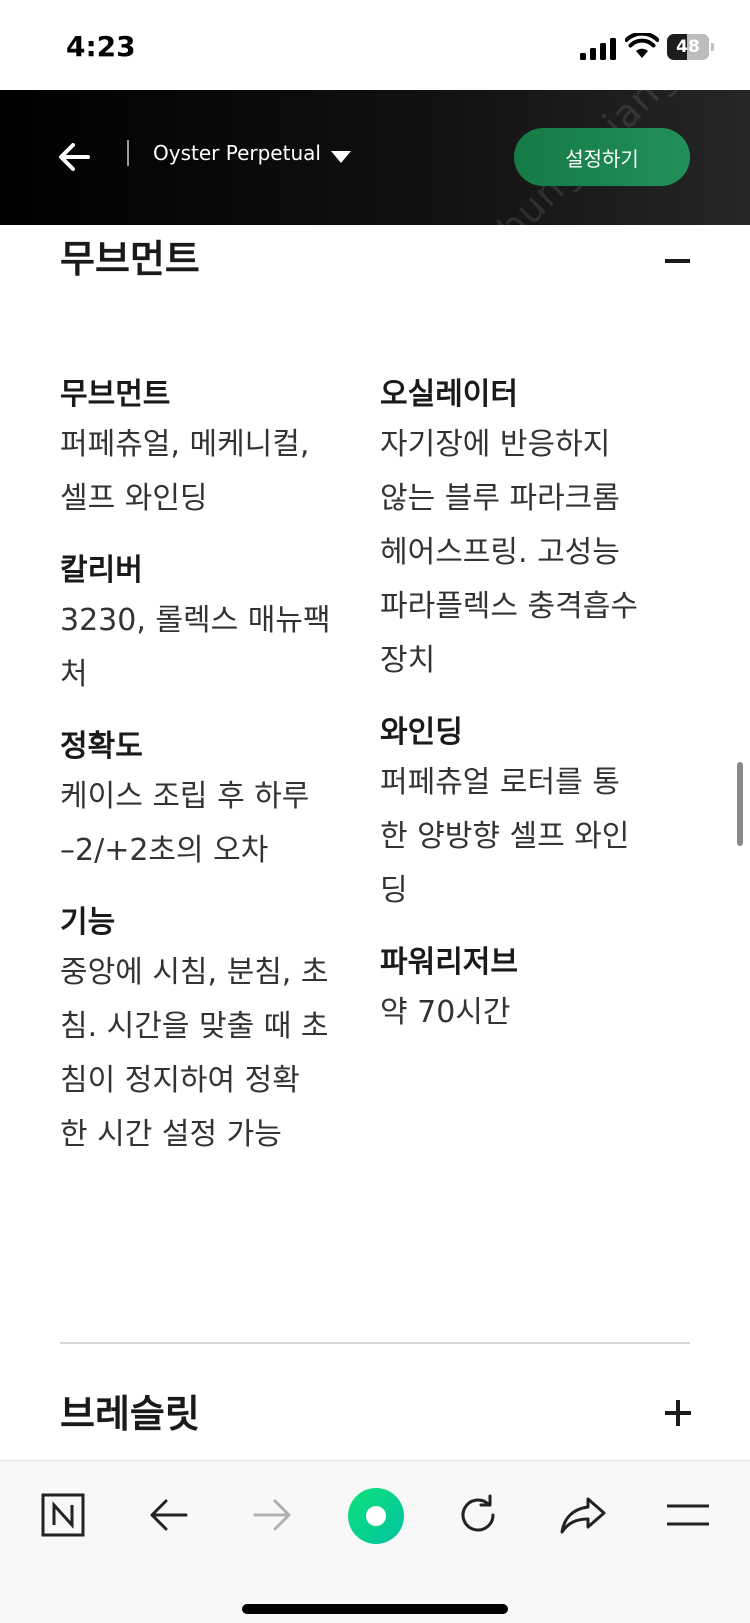  Describe the element at coordinates (168, 1515) in the screenshot. I see `back-arrow-icon` at that location.